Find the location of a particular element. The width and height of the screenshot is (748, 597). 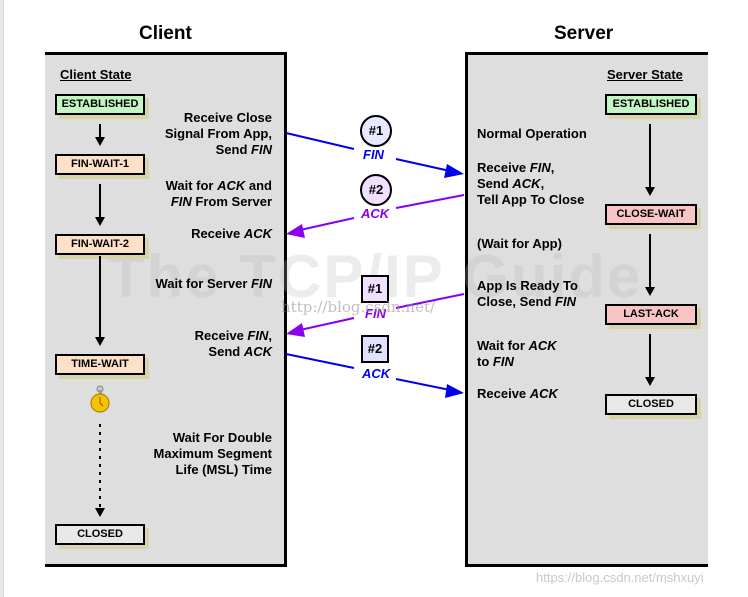

segment-marker-1-fin: #1 is located at coordinates (376, 131).